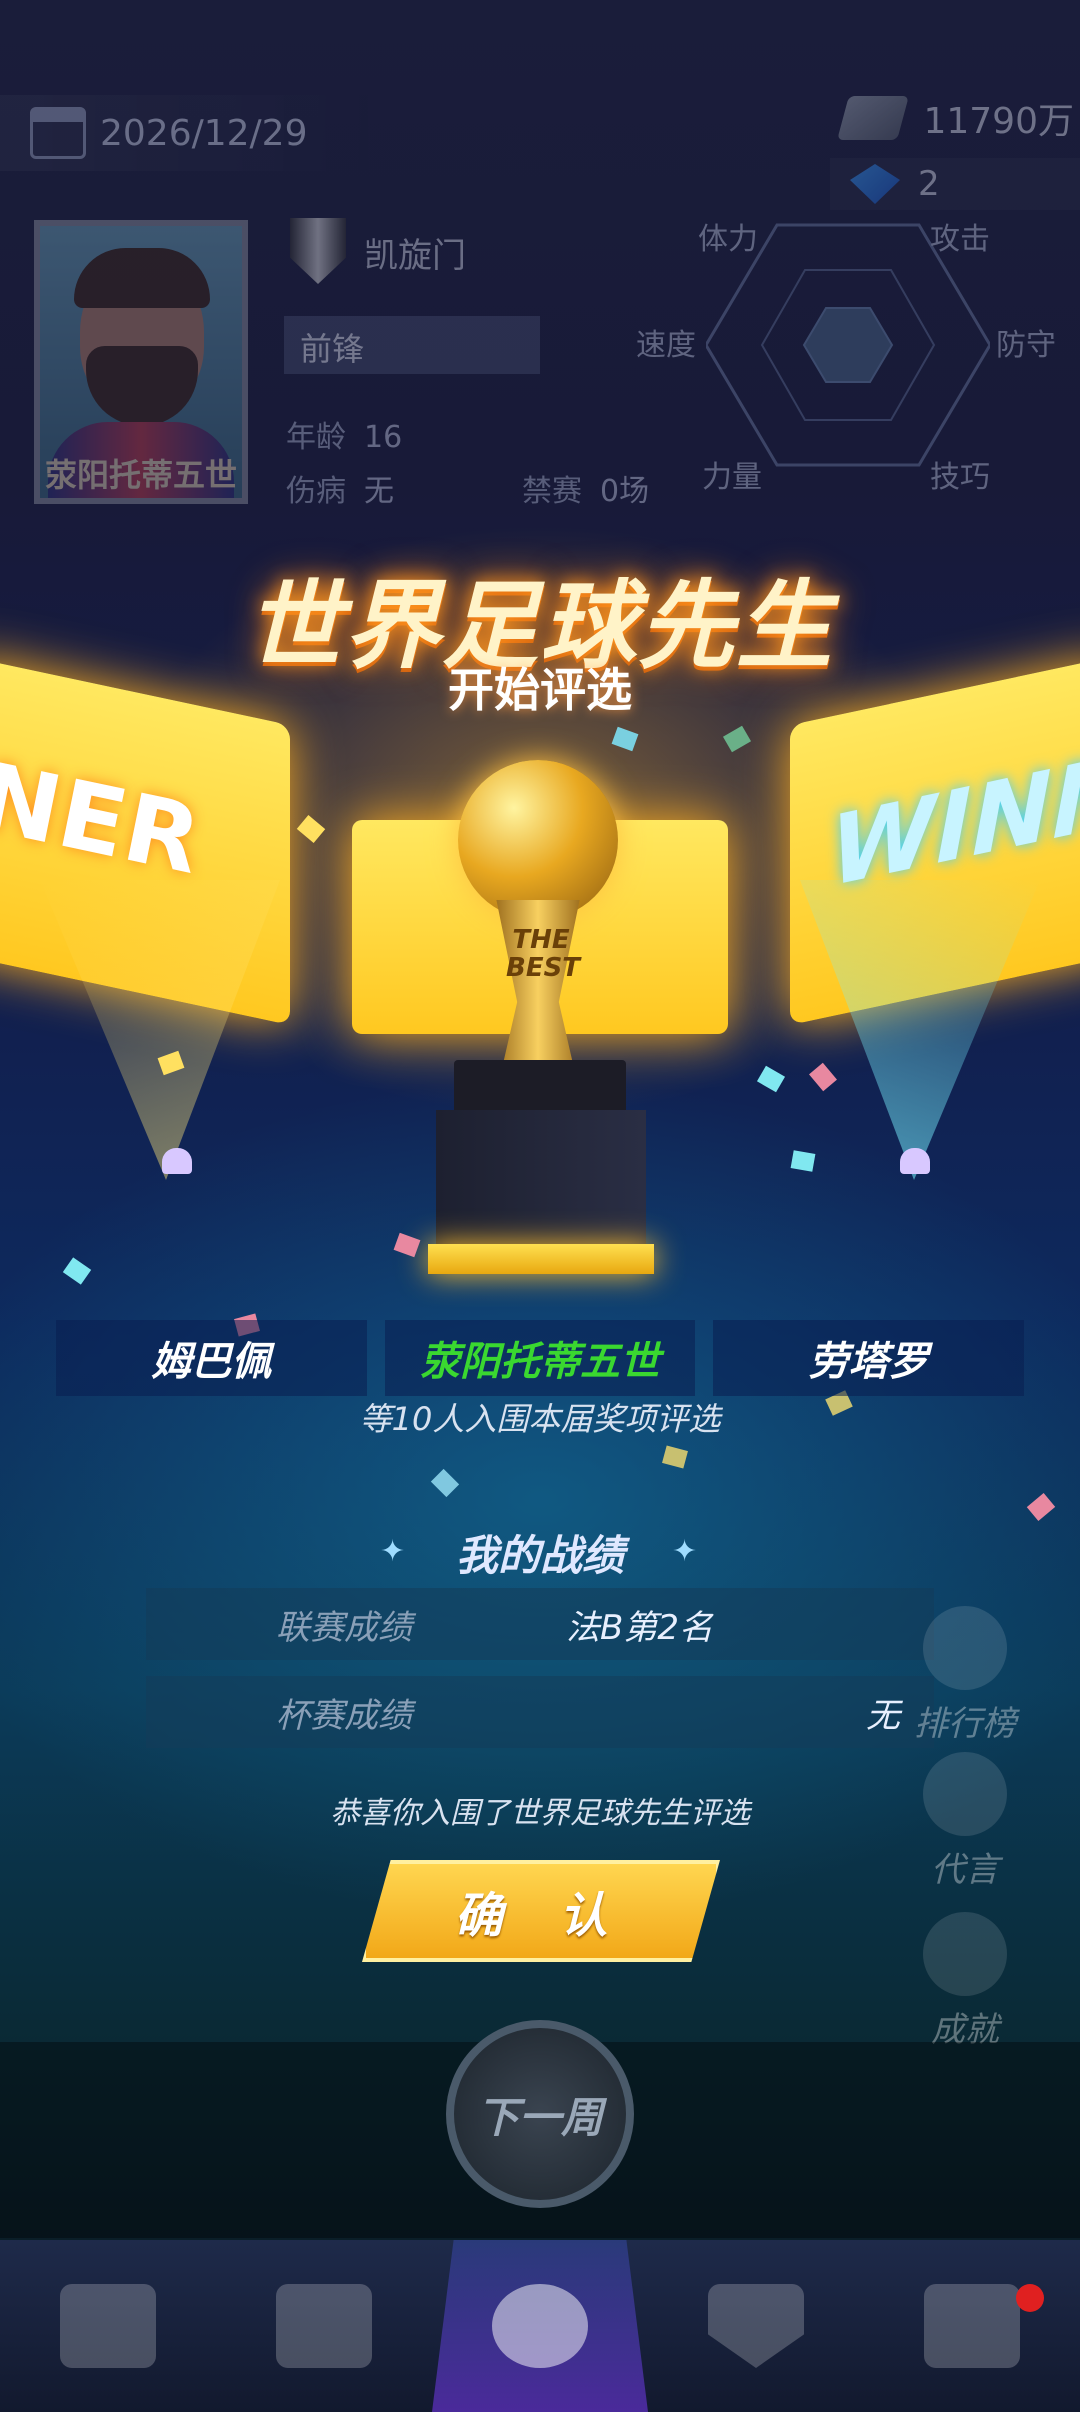 This screenshot has width=1080, height=2412. Describe the element at coordinates (540, 1624) in the screenshot. I see `league-record-row: 联赛成绩 法B第2名` at that location.